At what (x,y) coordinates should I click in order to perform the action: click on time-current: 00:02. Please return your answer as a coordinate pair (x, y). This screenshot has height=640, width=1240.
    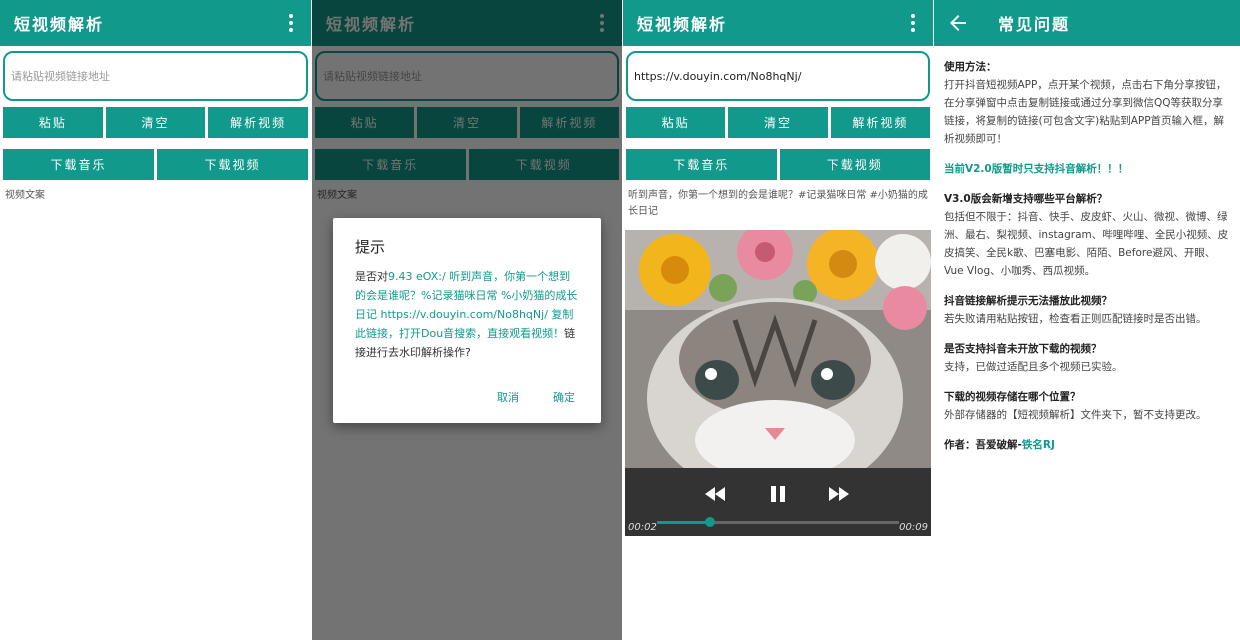
    Looking at the image, I should click on (642, 527).